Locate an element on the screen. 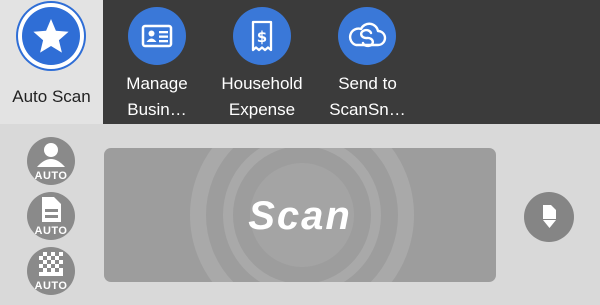 The height and width of the screenshot is (305, 600). resolution-auto-button: AUTO is located at coordinates (51, 271).